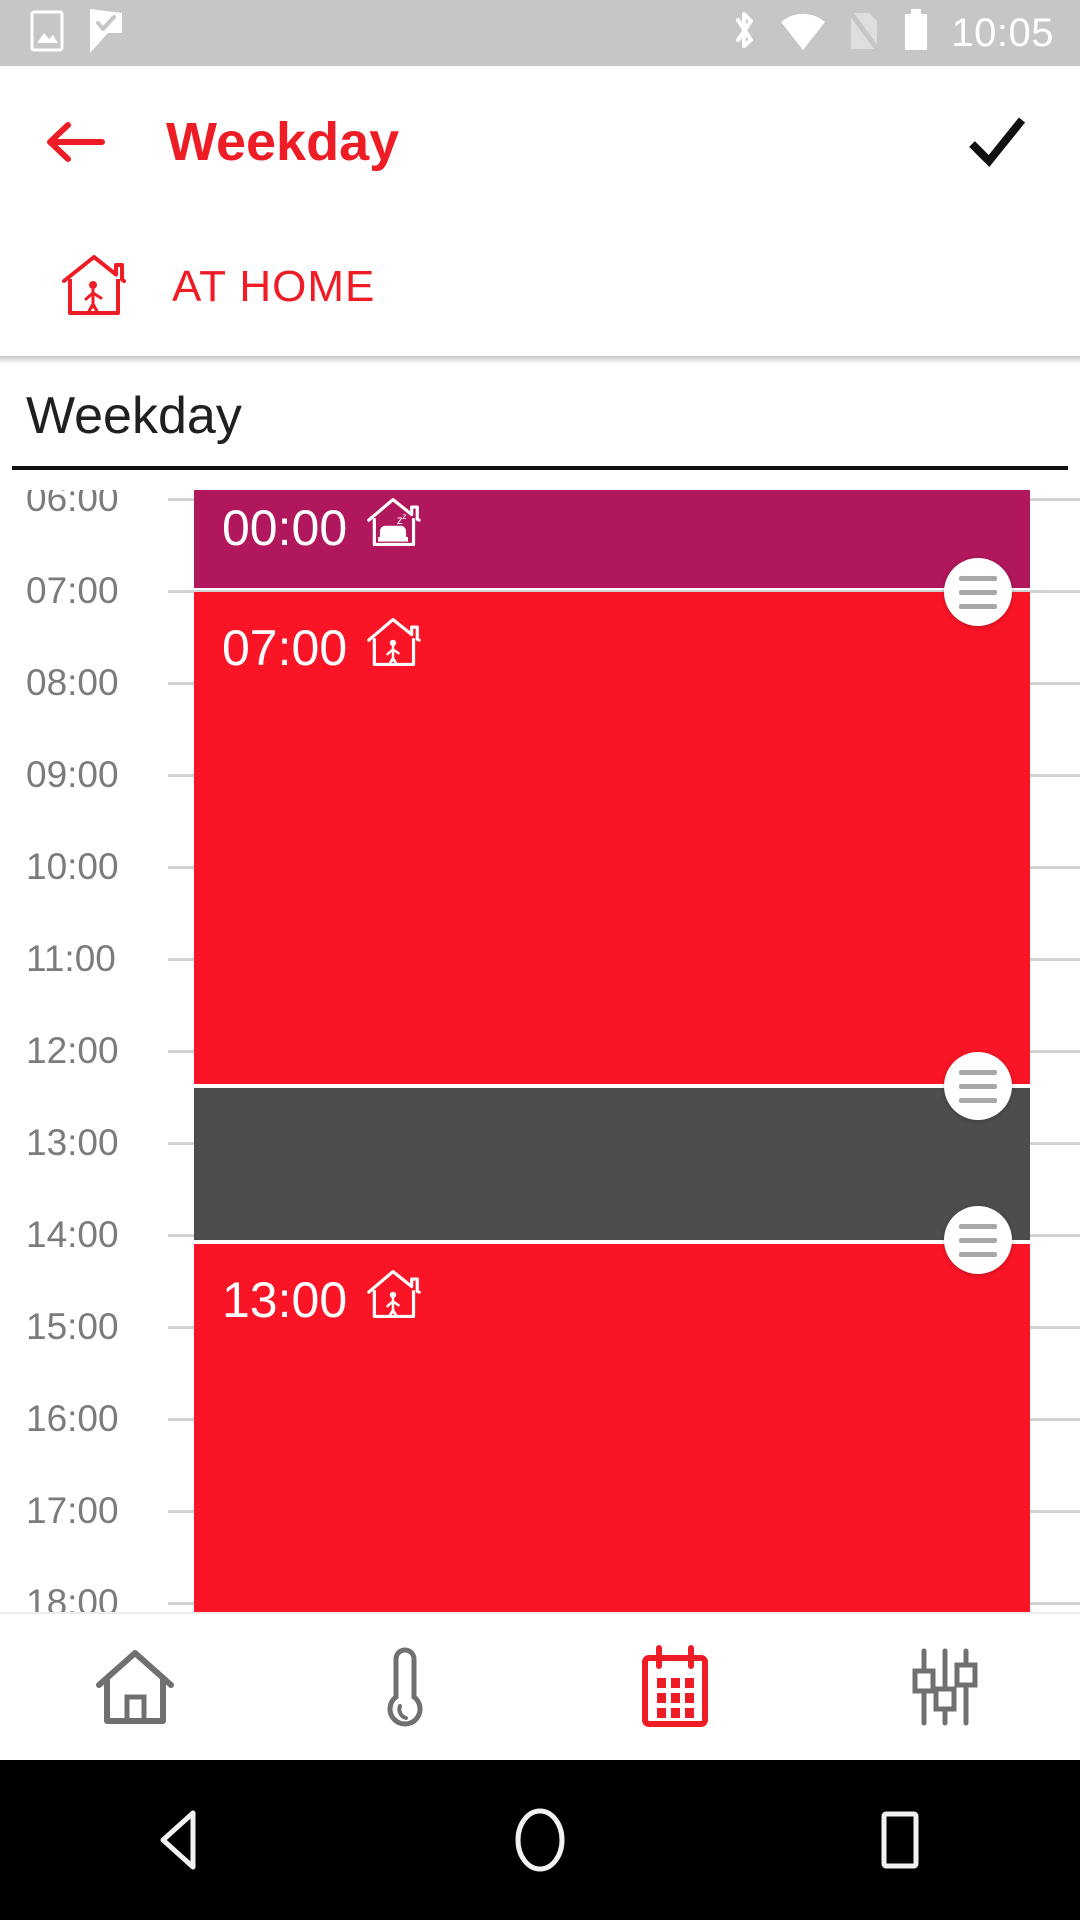  What do you see at coordinates (72, 1142) in the screenshot?
I see `hour-label: 13:00` at bounding box center [72, 1142].